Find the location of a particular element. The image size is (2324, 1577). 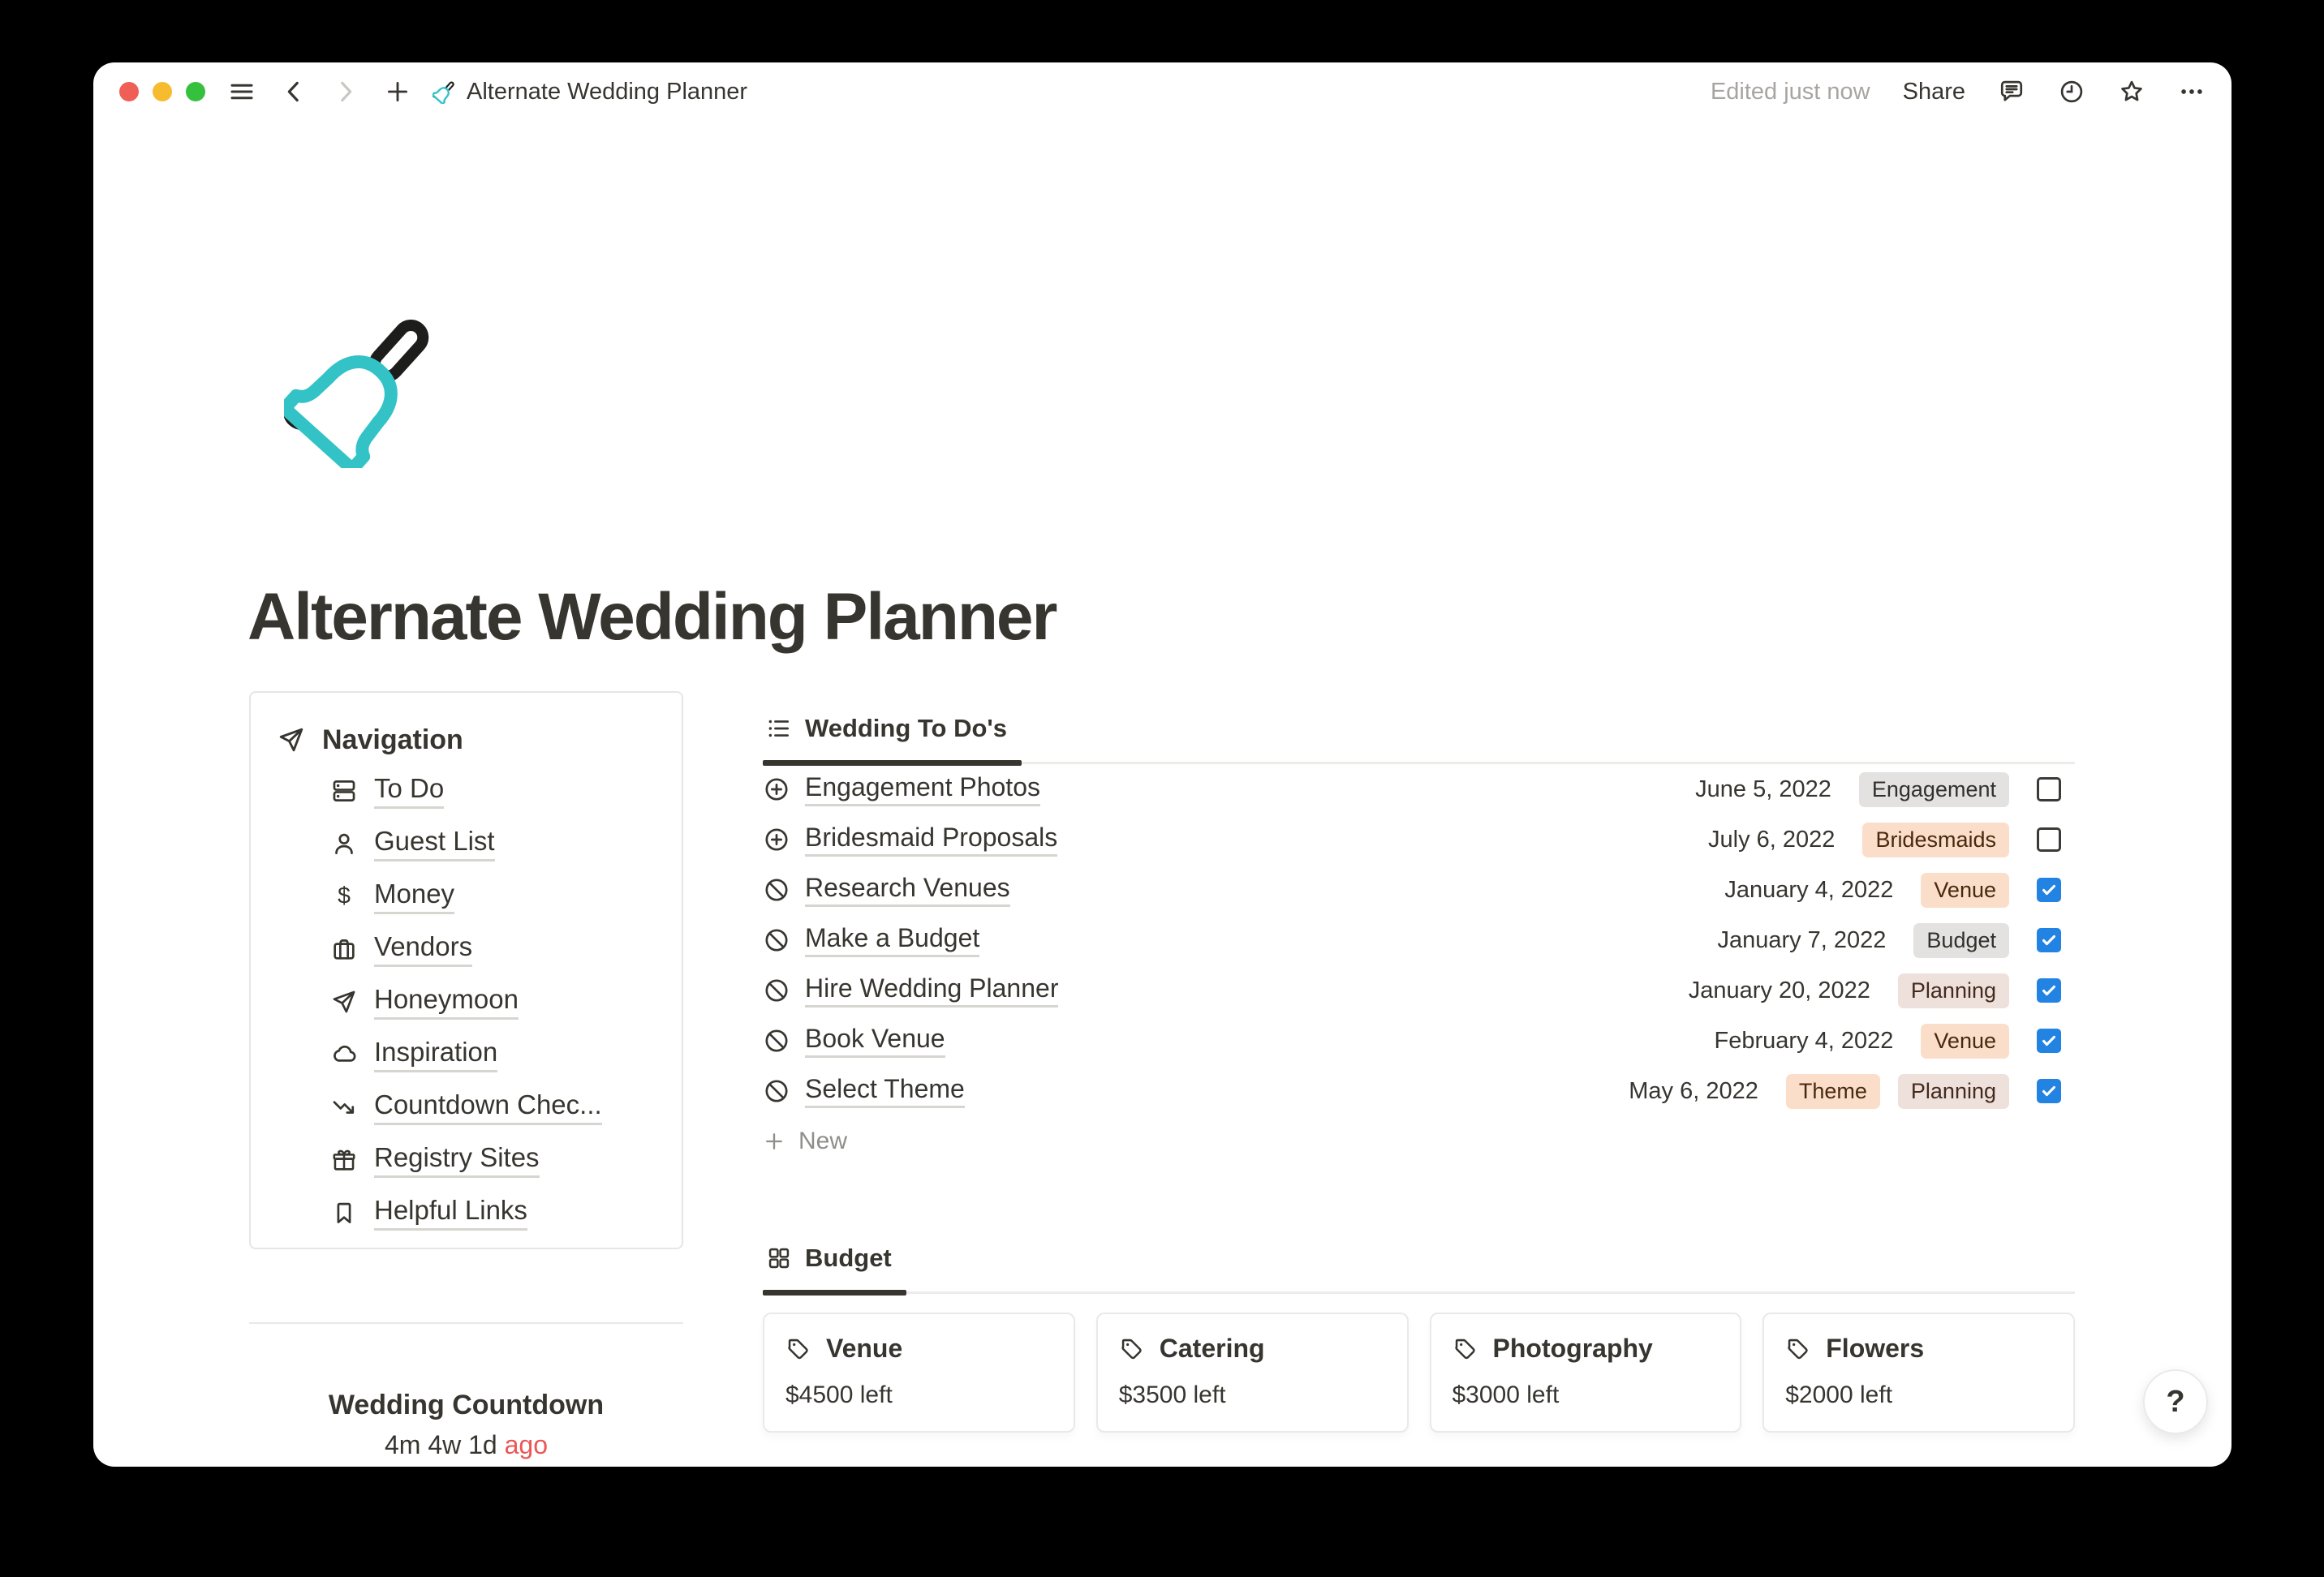

sidebar-item-honeymoon: Honeymoon is located at coordinates (506, 1001).